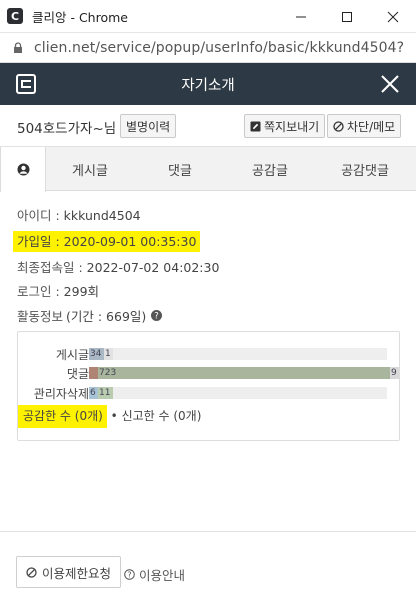 This screenshot has width=416, height=605. Describe the element at coordinates (40, 241) in the screenshot. I see `join-date-label: 가입일 :` at that location.